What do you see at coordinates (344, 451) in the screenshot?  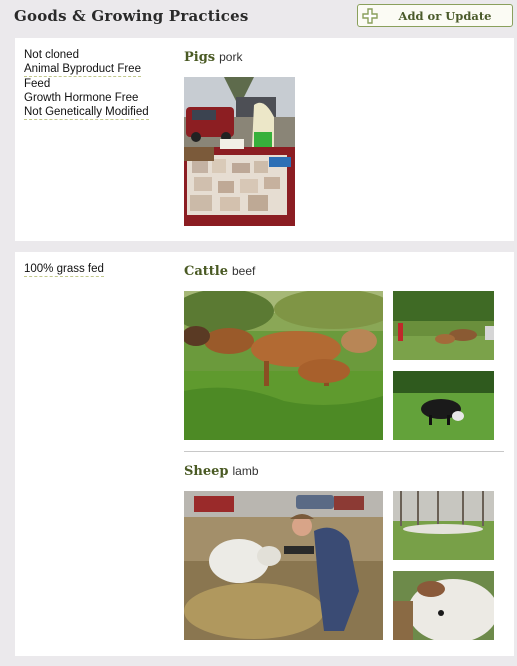 I see `divider` at bounding box center [344, 451].